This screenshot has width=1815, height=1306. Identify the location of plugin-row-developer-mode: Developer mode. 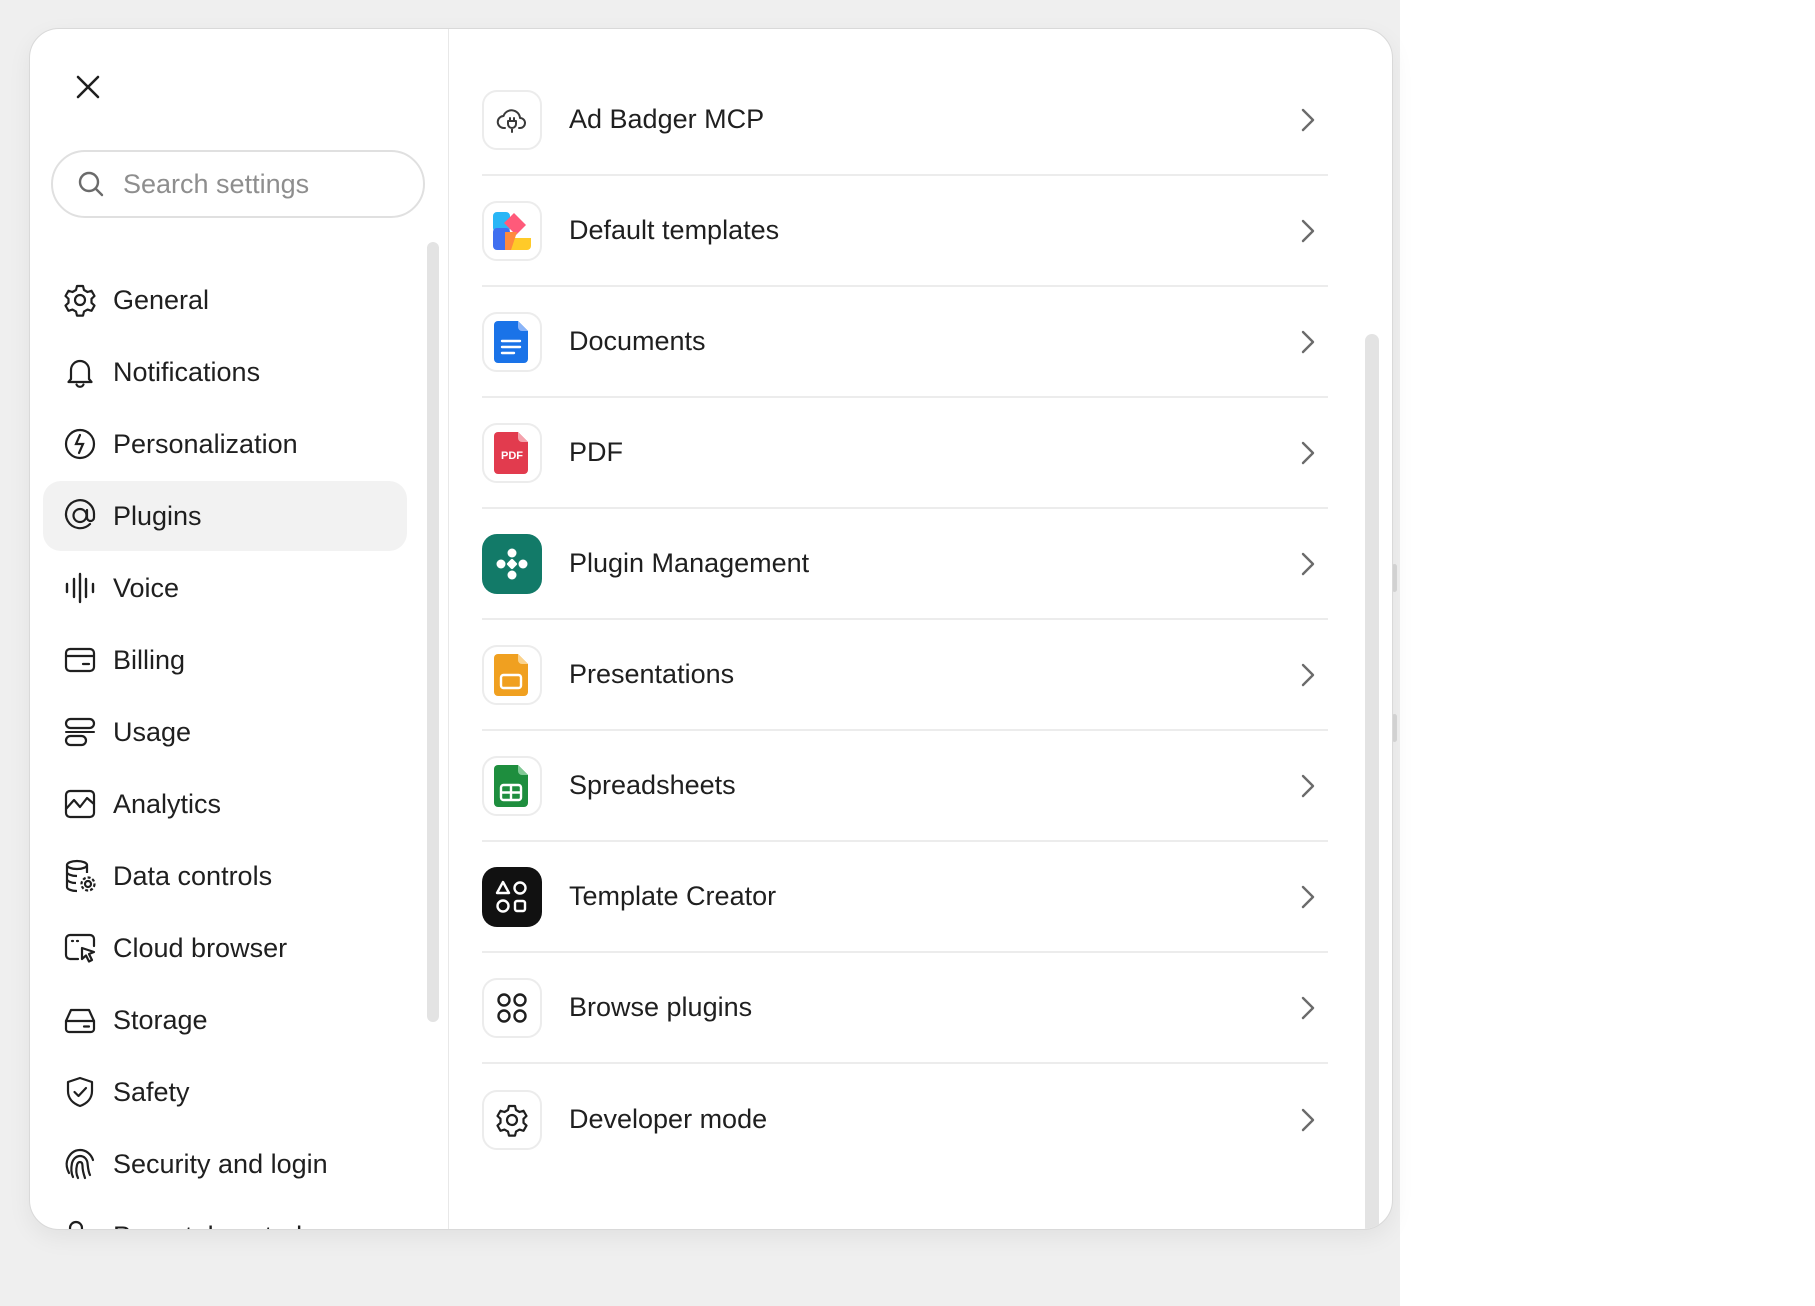
(905, 1119).